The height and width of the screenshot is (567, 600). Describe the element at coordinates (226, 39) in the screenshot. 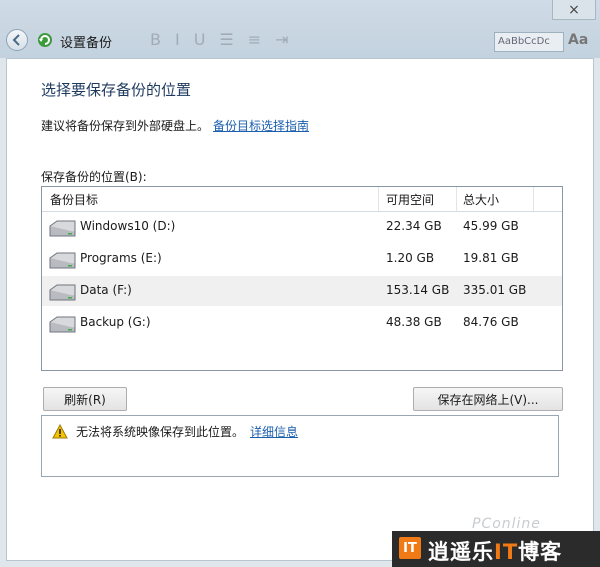

I see `list-icon: ☰` at that location.